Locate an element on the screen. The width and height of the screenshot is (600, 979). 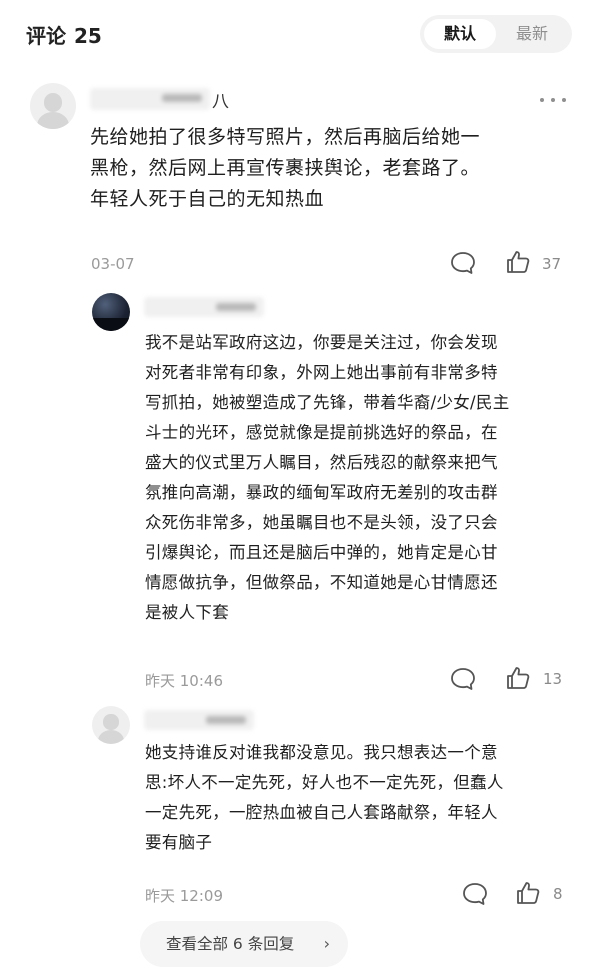
comments-count: 25 is located at coordinates (88, 36).